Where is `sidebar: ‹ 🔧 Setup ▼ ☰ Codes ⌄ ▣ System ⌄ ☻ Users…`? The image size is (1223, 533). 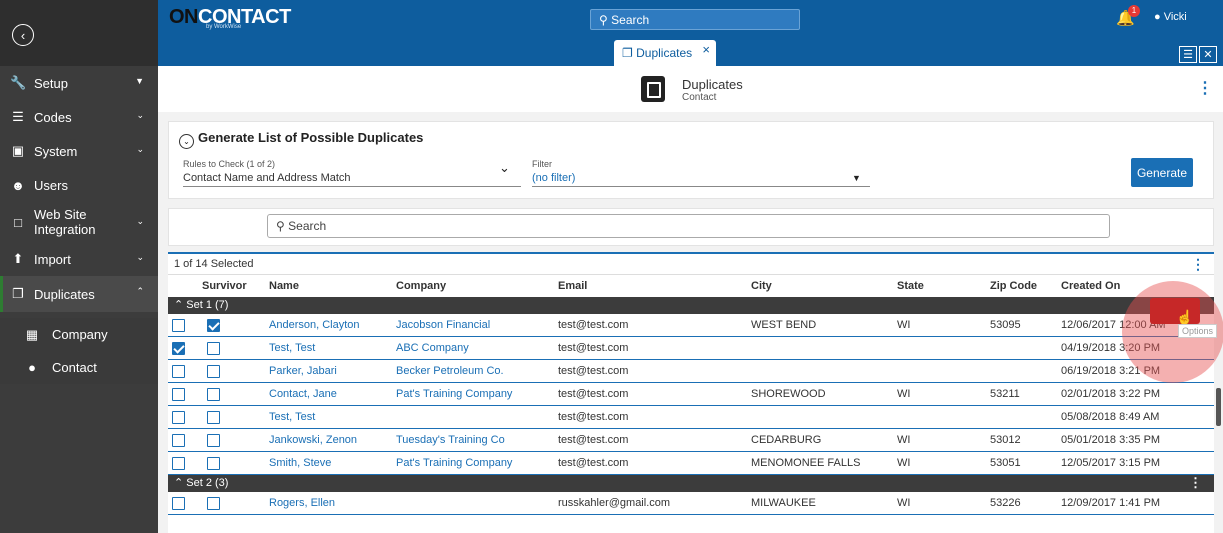 sidebar: ‹ 🔧 Setup ▼ ☰ Codes ⌄ ▣ System ⌄ ☻ Users… is located at coordinates (79, 266).